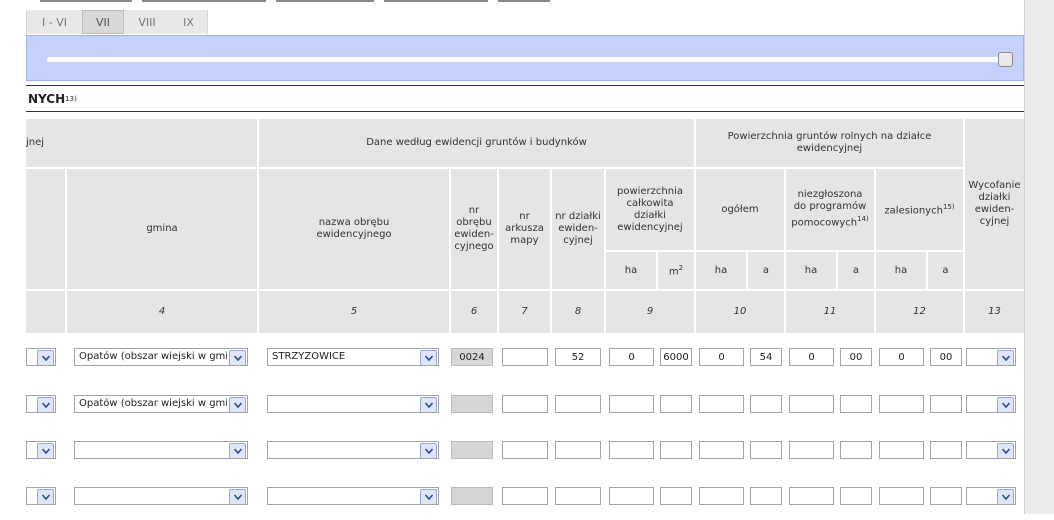  What do you see at coordinates (1005, 59) in the screenshot?
I see `scroll-thumb` at bounding box center [1005, 59].